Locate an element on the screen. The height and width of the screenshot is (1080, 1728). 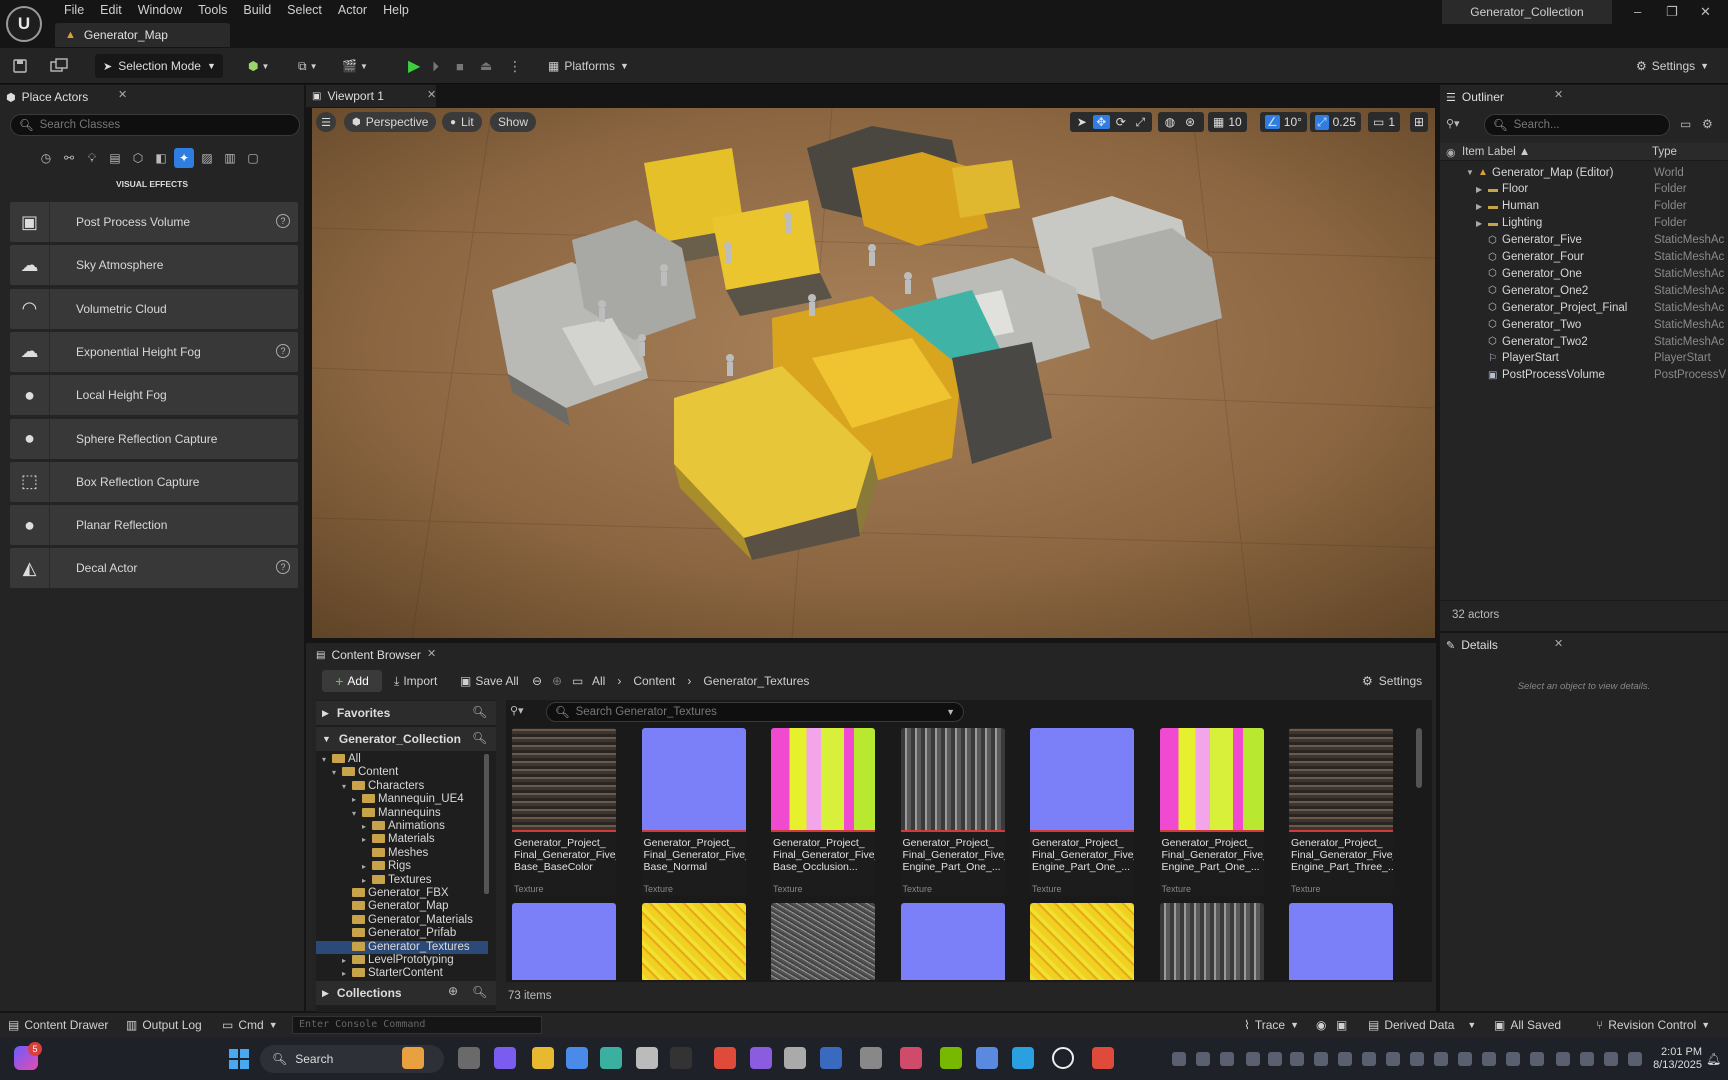
minimize-button: – is located at coordinates (1637, 11).